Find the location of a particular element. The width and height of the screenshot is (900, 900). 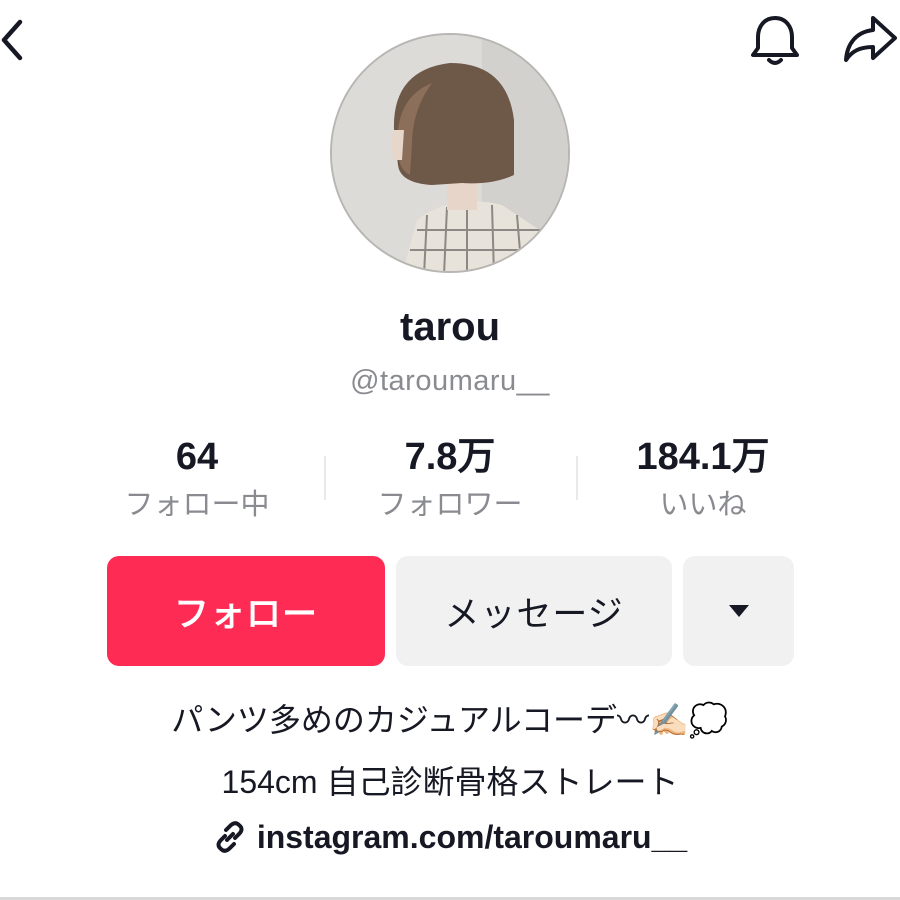

stats-row: 64 フォロー中 7.8万 フォロワー 184.1万 いいね is located at coordinates (450, 482).